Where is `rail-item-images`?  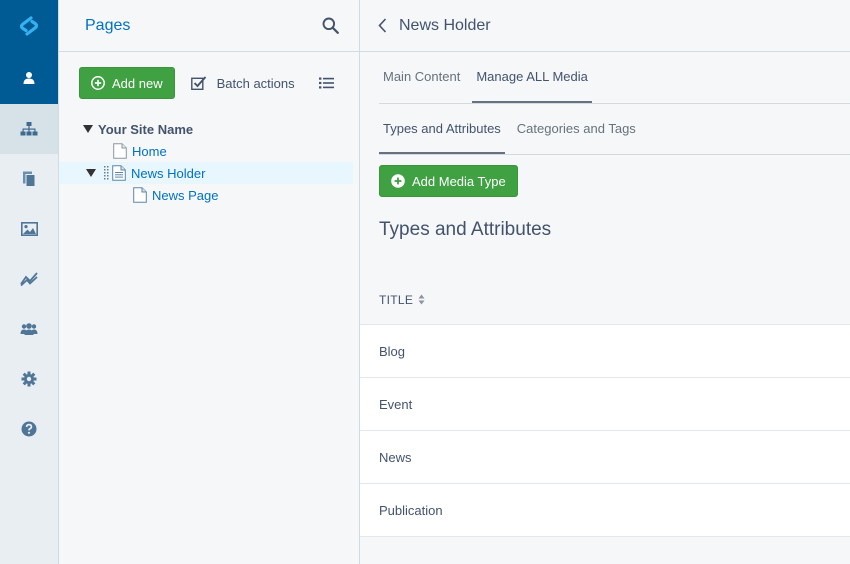 rail-item-images is located at coordinates (29, 229).